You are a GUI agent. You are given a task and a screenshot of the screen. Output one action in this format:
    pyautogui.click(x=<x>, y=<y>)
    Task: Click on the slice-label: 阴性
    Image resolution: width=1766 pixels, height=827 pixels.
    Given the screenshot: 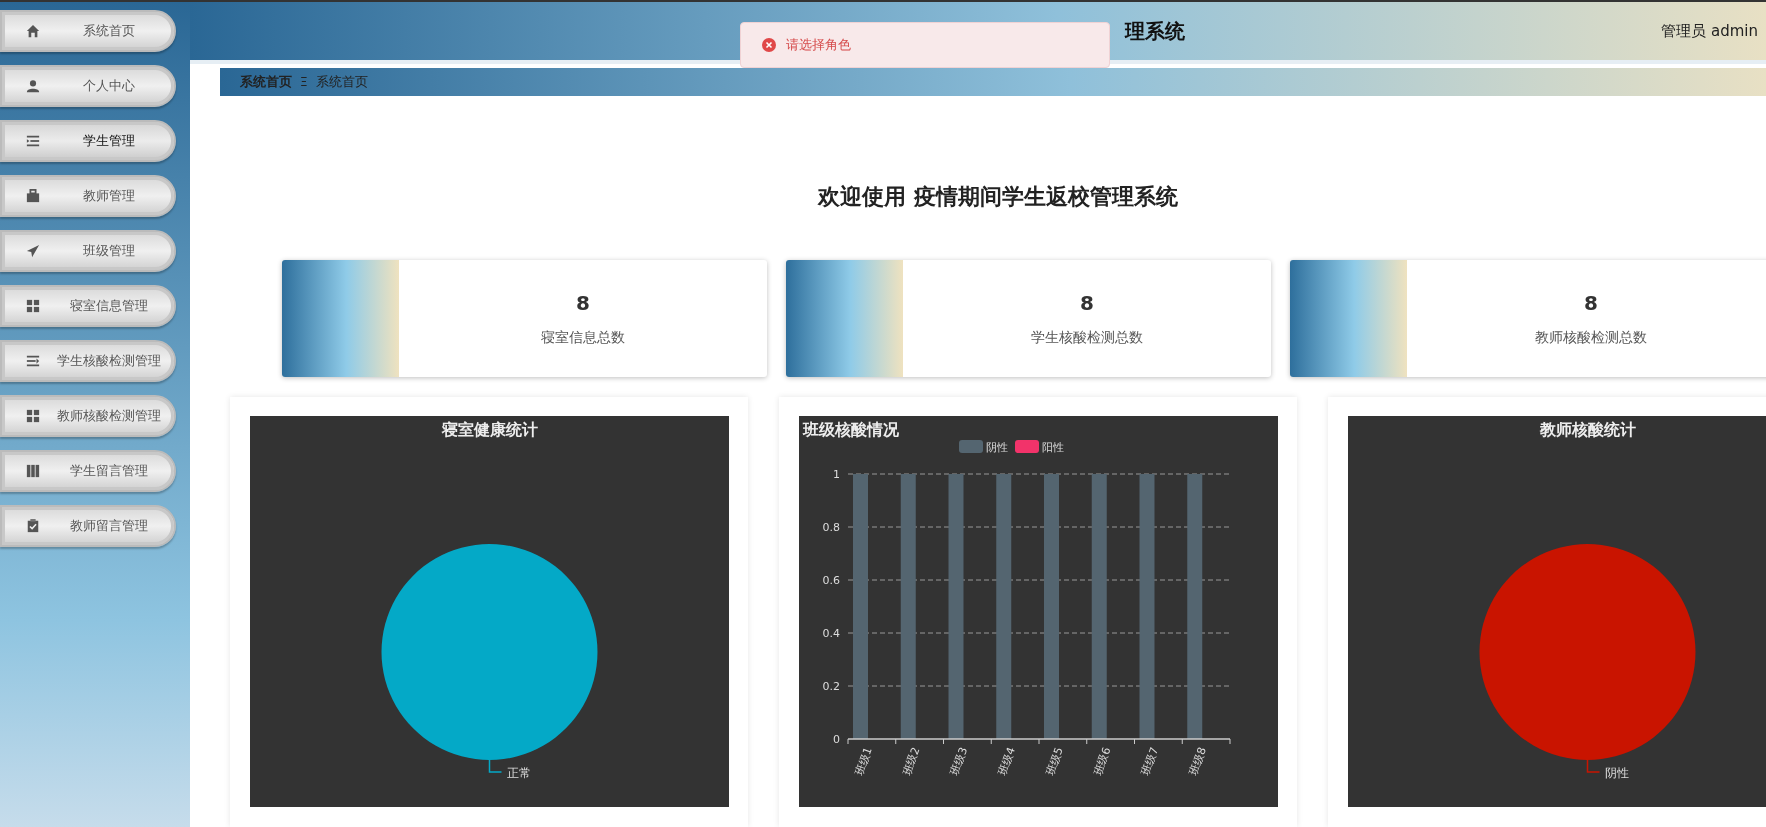 What is the action you would take?
    pyautogui.click(x=1616, y=773)
    